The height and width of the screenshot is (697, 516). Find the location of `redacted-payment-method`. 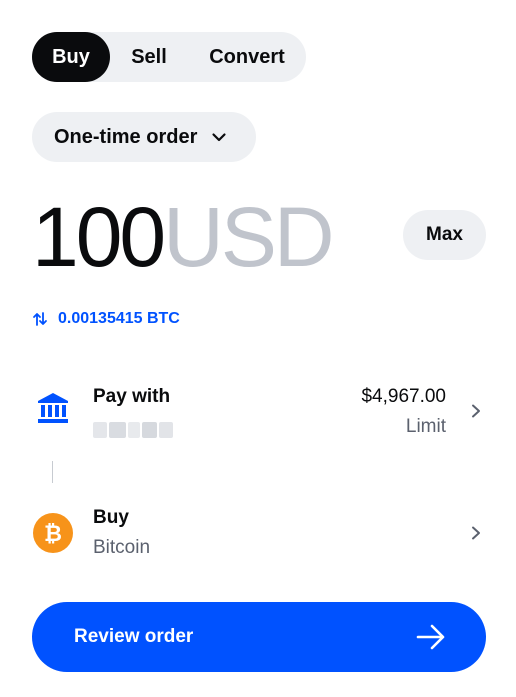

redacted-payment-method is located at coordinates (133, 430).